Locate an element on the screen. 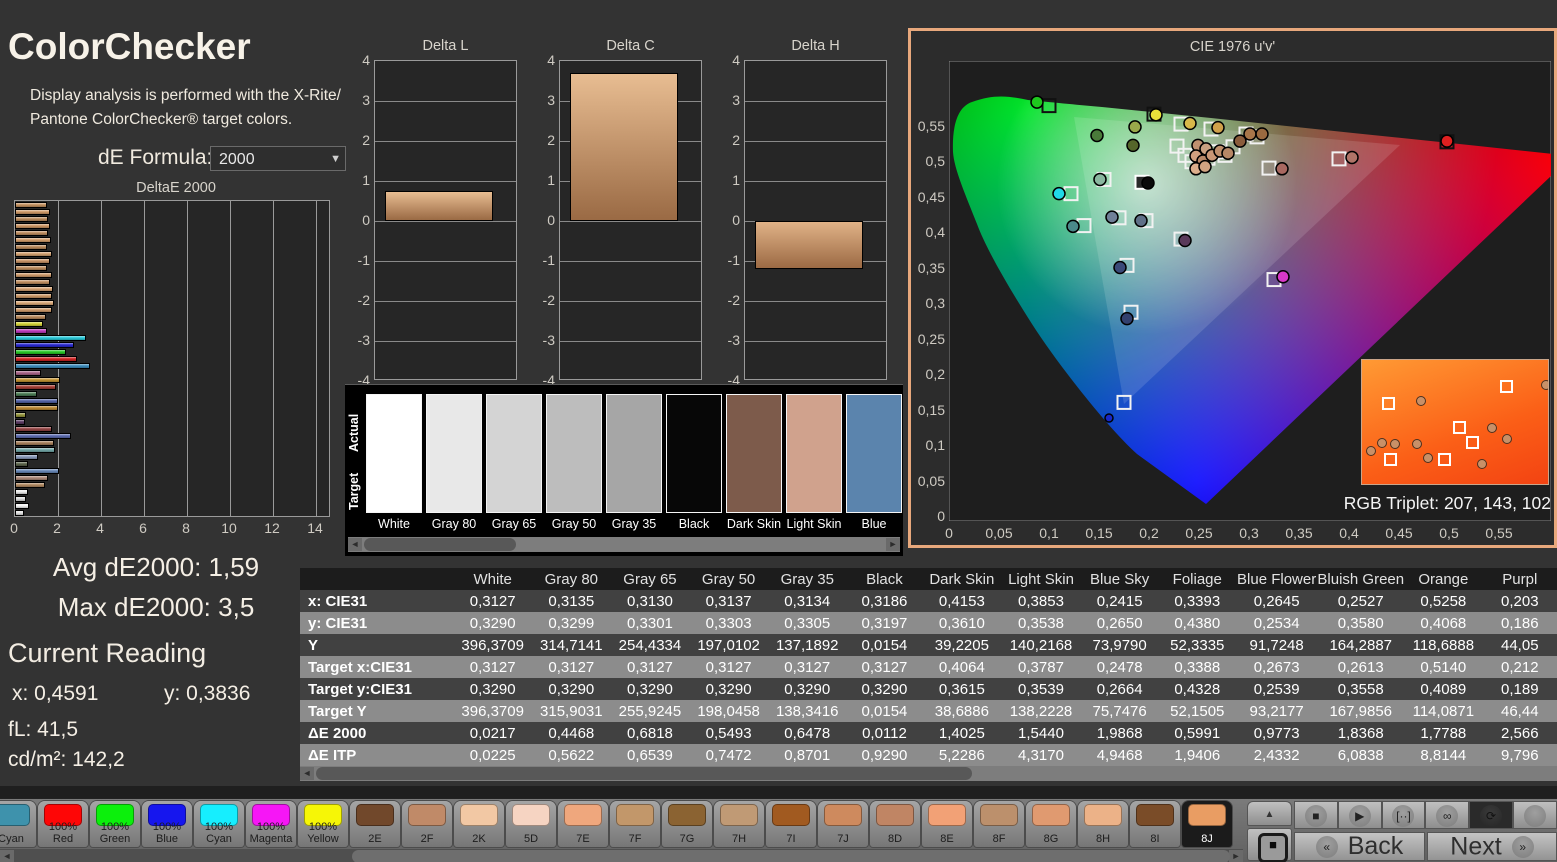  patch-100-green: 100% Green is located at coordinates (115, 824).